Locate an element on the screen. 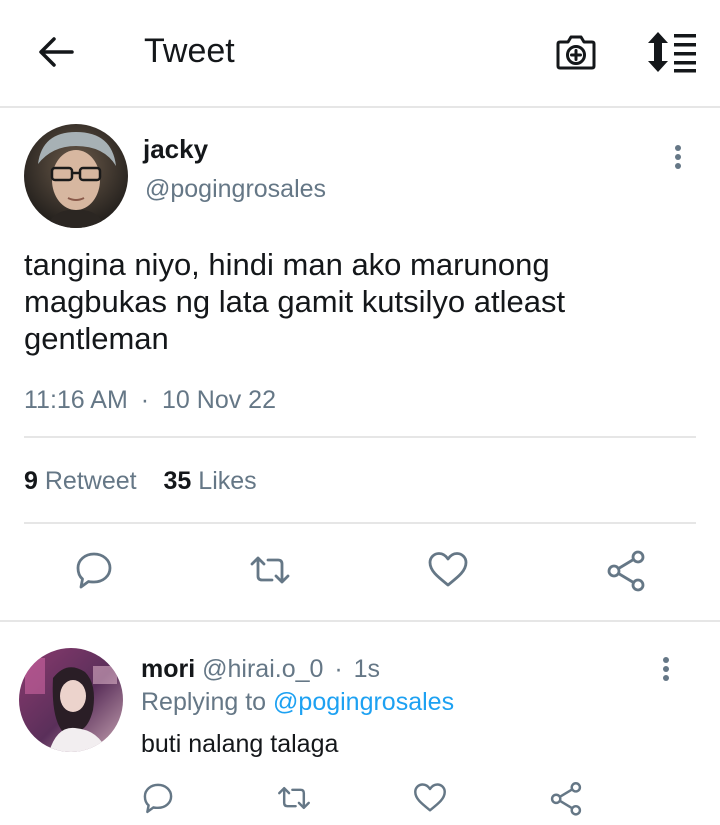  retweet-stat: 9 Retweet is located at coordinates (84, 481).